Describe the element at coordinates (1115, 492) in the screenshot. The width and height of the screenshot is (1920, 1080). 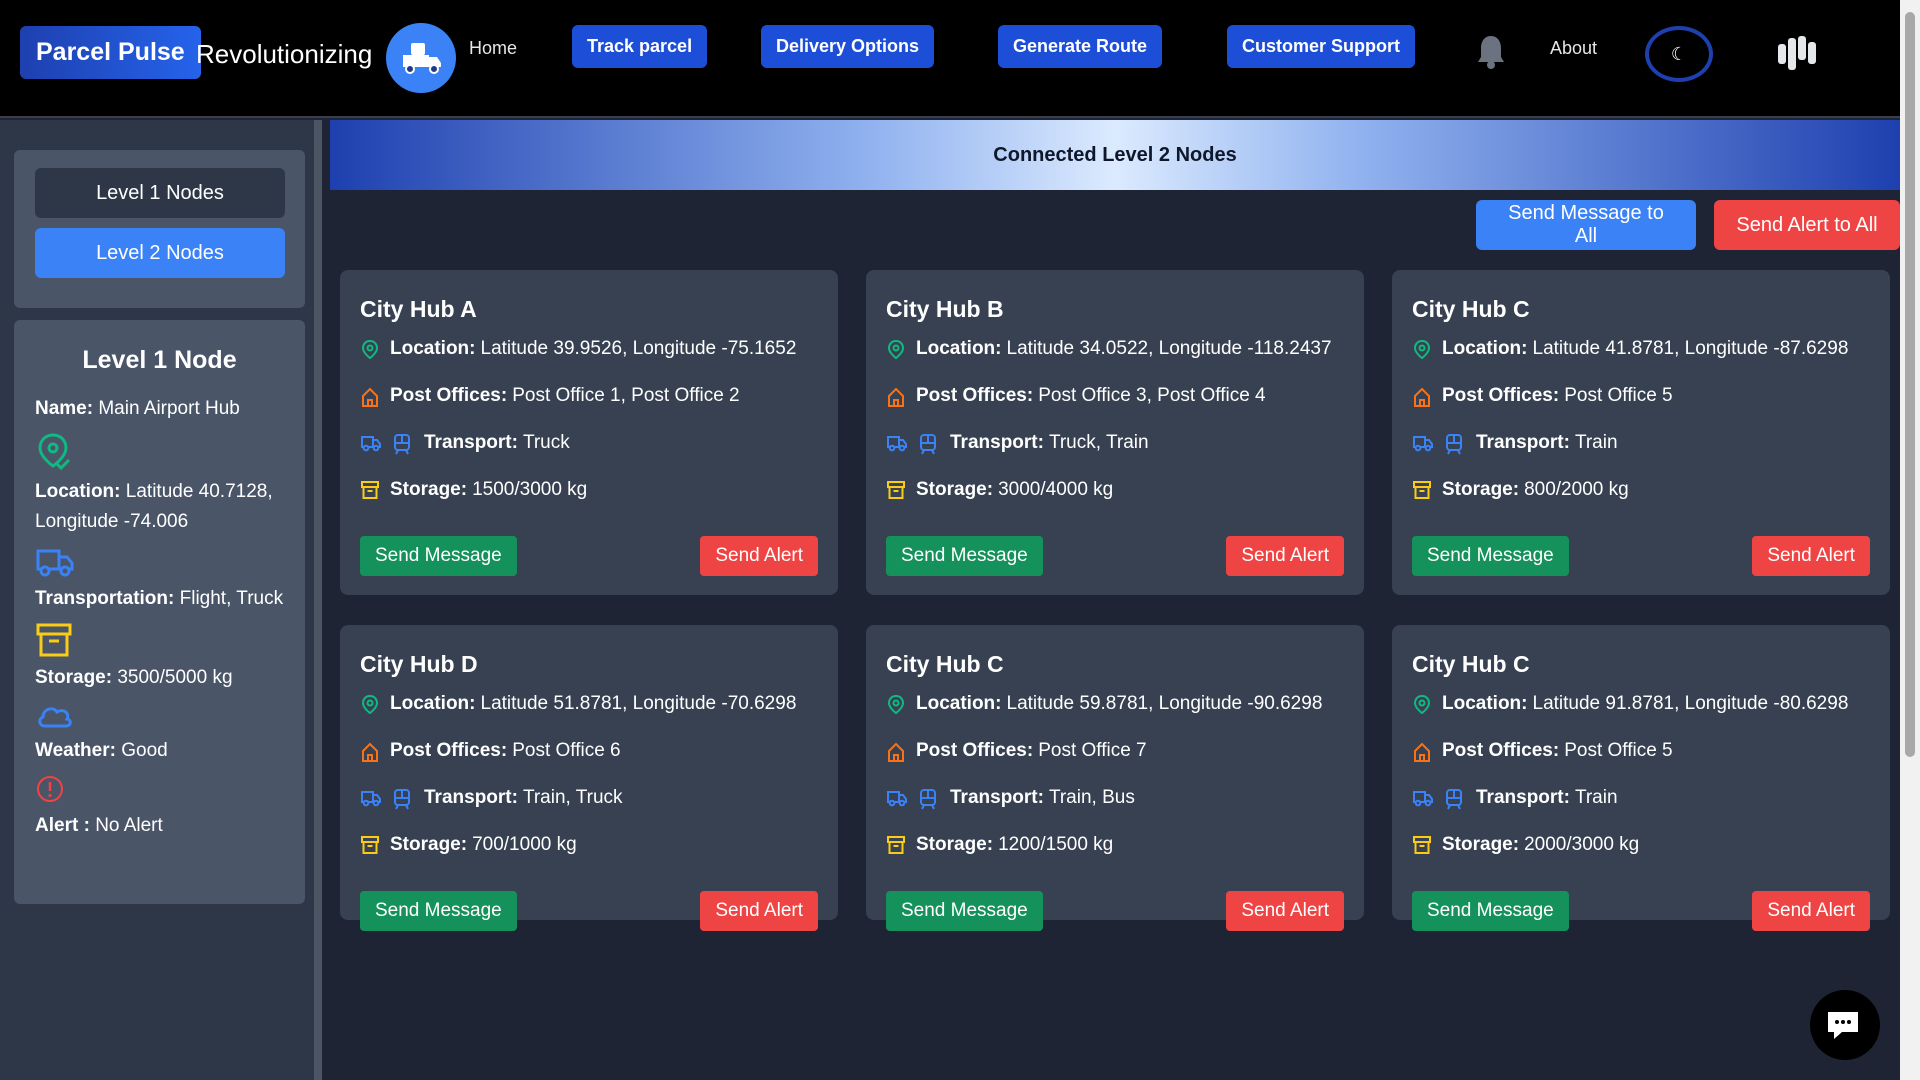
I see `card-storage: Storage: 3000/4000 kg` at that location.